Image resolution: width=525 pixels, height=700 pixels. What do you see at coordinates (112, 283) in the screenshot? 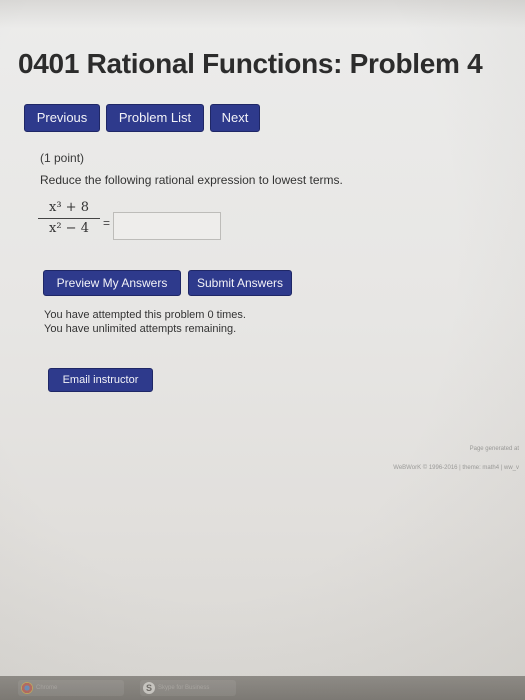
I see `preview-answers-button: Preview My Answers` at bounding box center [112, 283].